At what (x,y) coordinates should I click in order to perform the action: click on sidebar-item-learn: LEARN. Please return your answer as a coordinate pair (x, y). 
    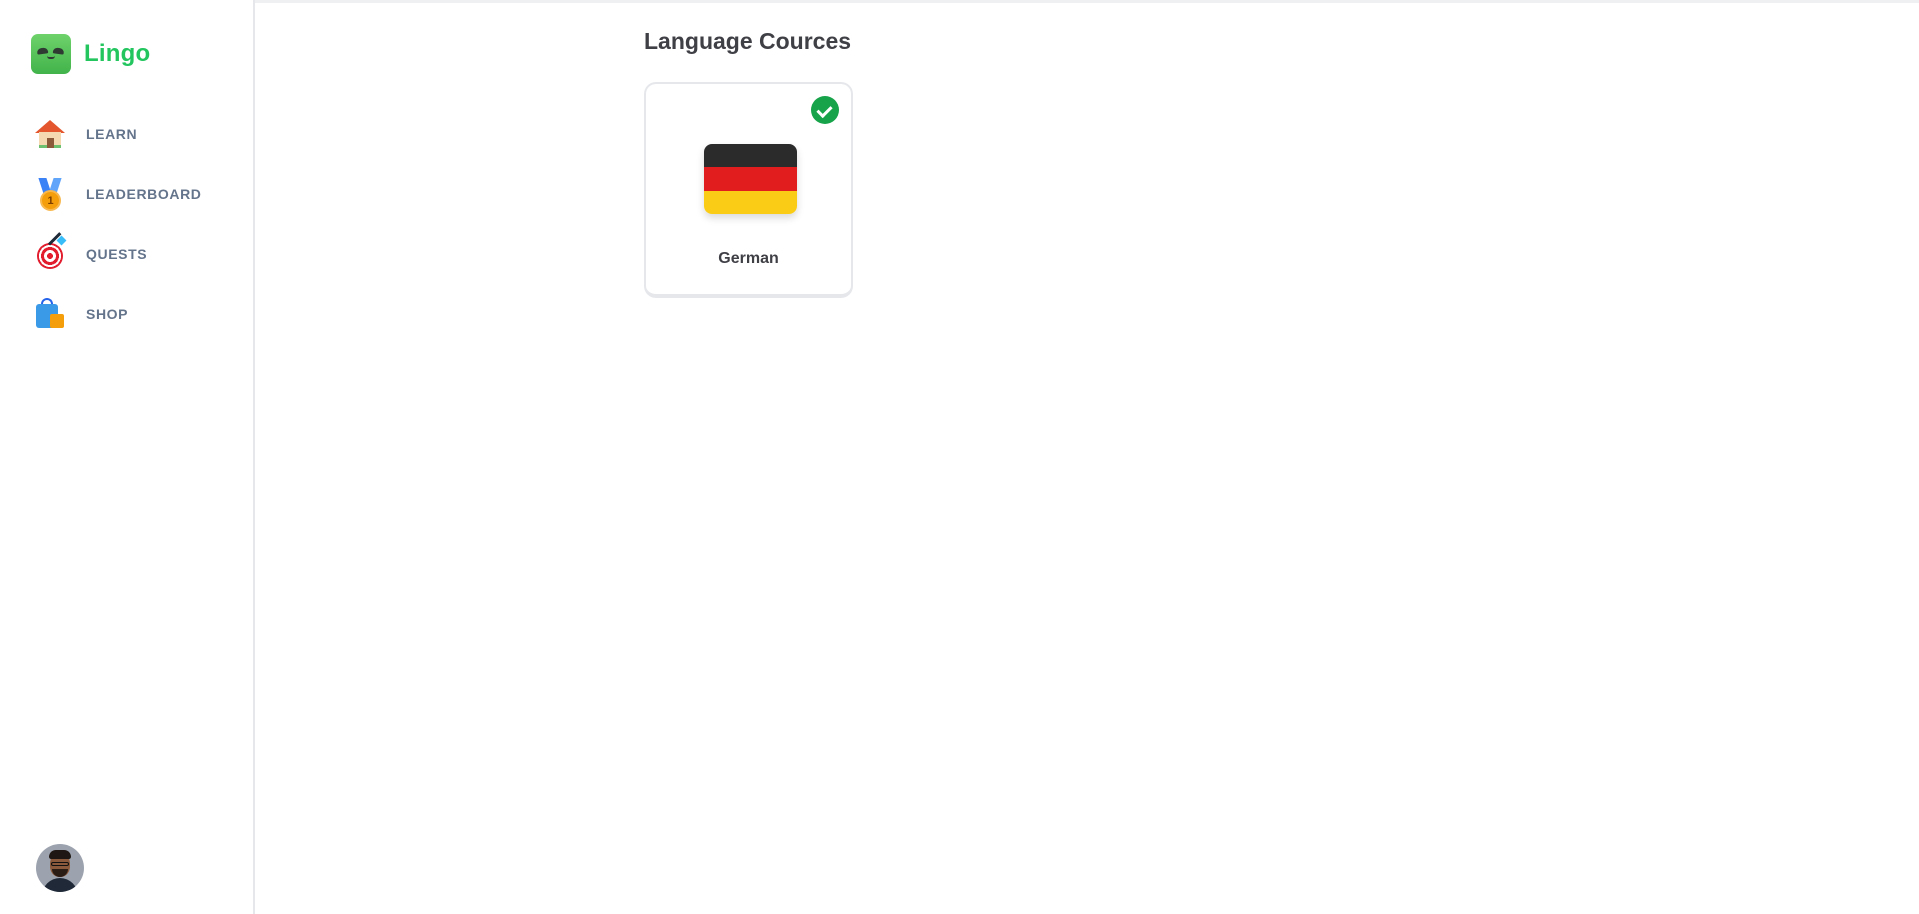
    Looking at the image, I should click on (137, 134).